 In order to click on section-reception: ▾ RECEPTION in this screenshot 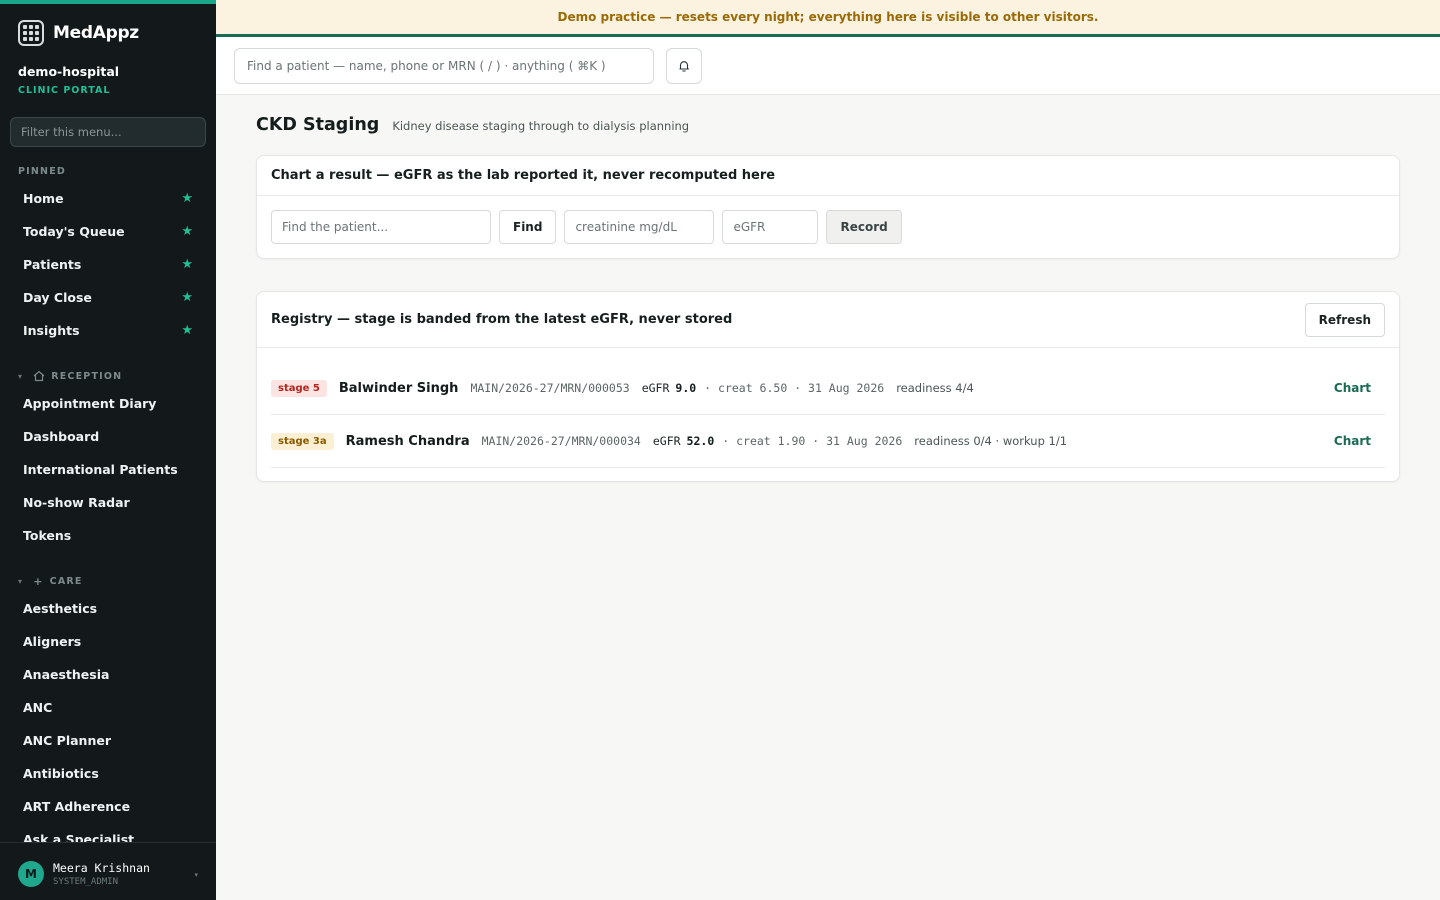, I will do `click(70, 376)`.